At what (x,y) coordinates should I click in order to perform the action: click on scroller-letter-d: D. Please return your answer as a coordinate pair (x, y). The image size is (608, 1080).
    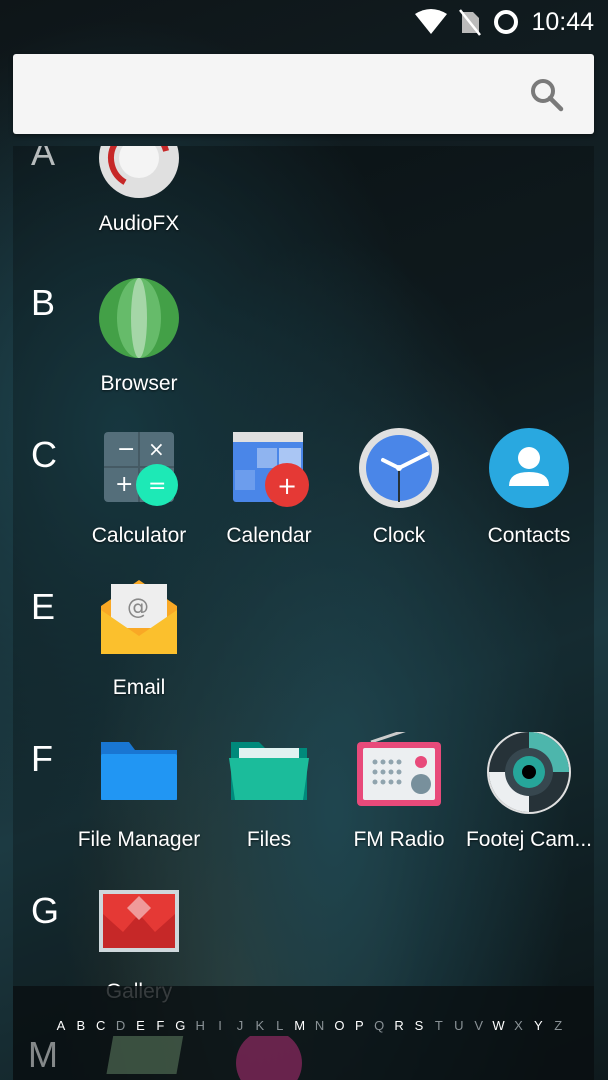
    Looking at the image, I should click on (121, 1025).